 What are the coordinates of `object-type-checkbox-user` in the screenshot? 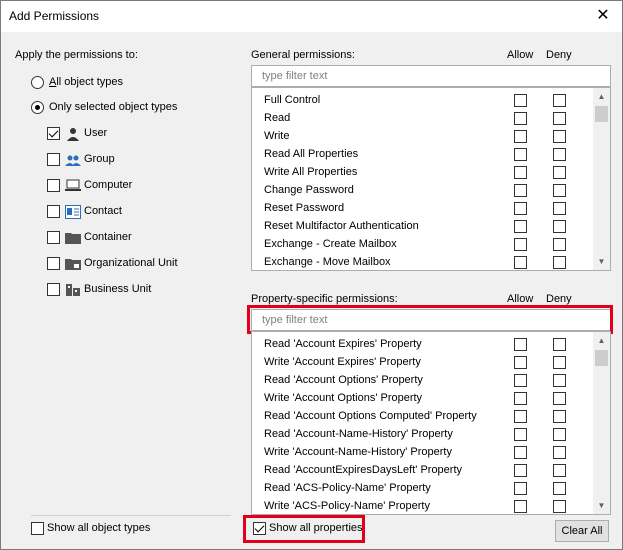 It's located at (53, 133).